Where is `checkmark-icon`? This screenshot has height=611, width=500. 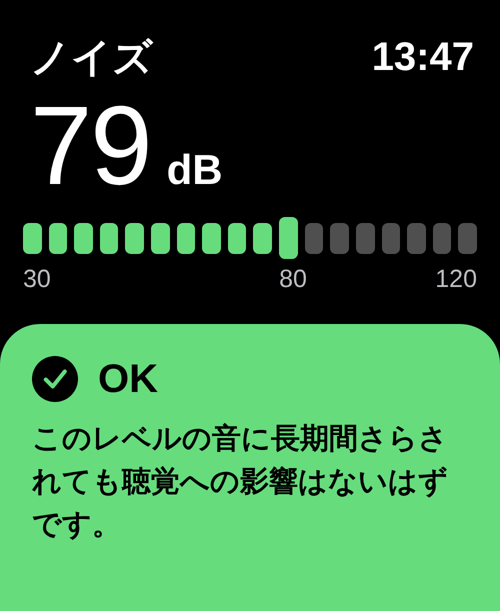
checkmark-icon is located at coordinates (55, 379).